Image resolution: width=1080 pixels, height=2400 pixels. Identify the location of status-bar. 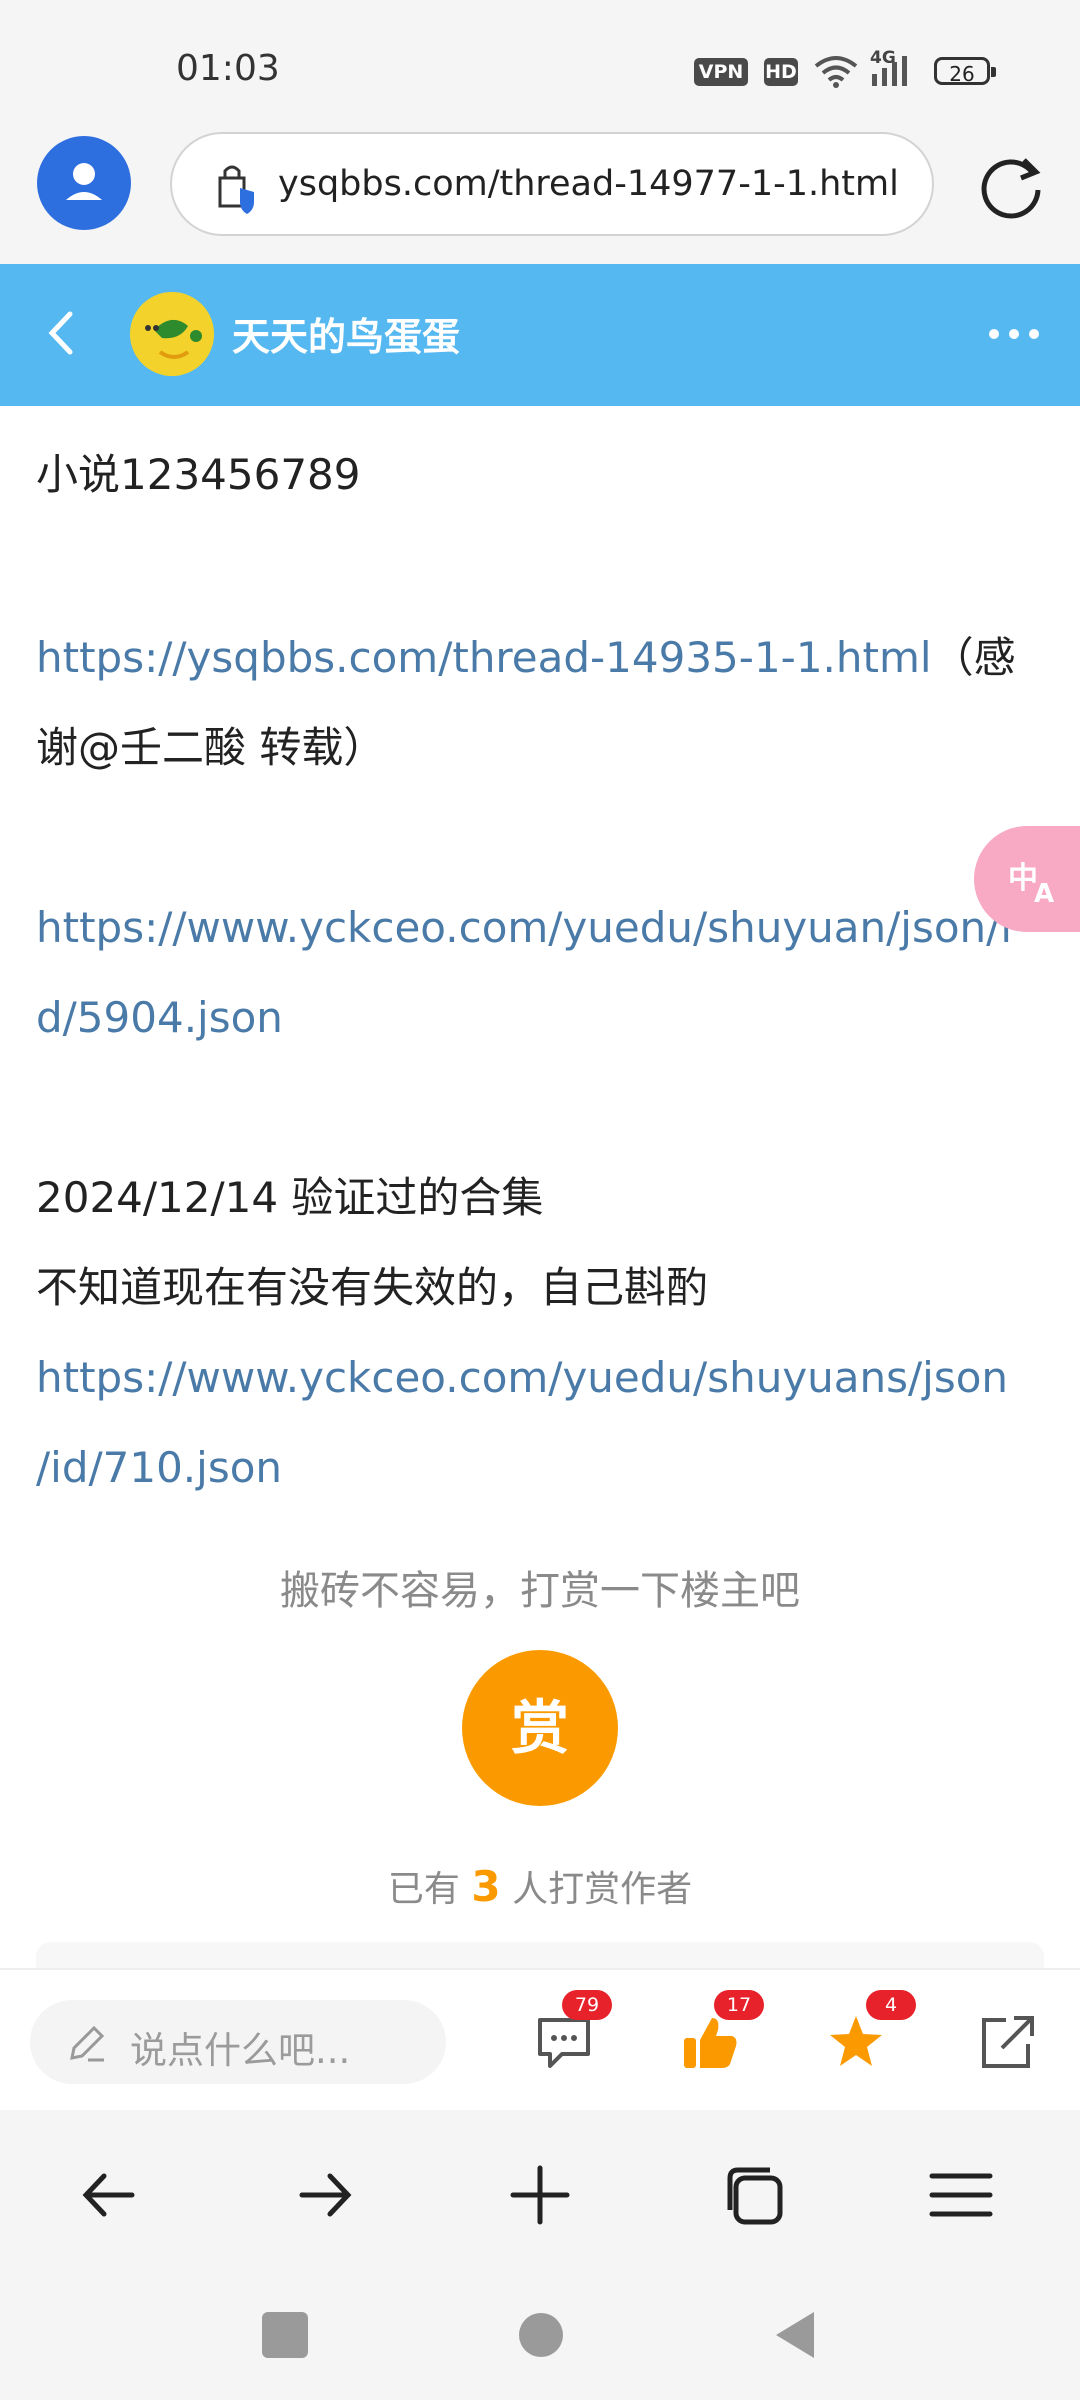
(540, 65).